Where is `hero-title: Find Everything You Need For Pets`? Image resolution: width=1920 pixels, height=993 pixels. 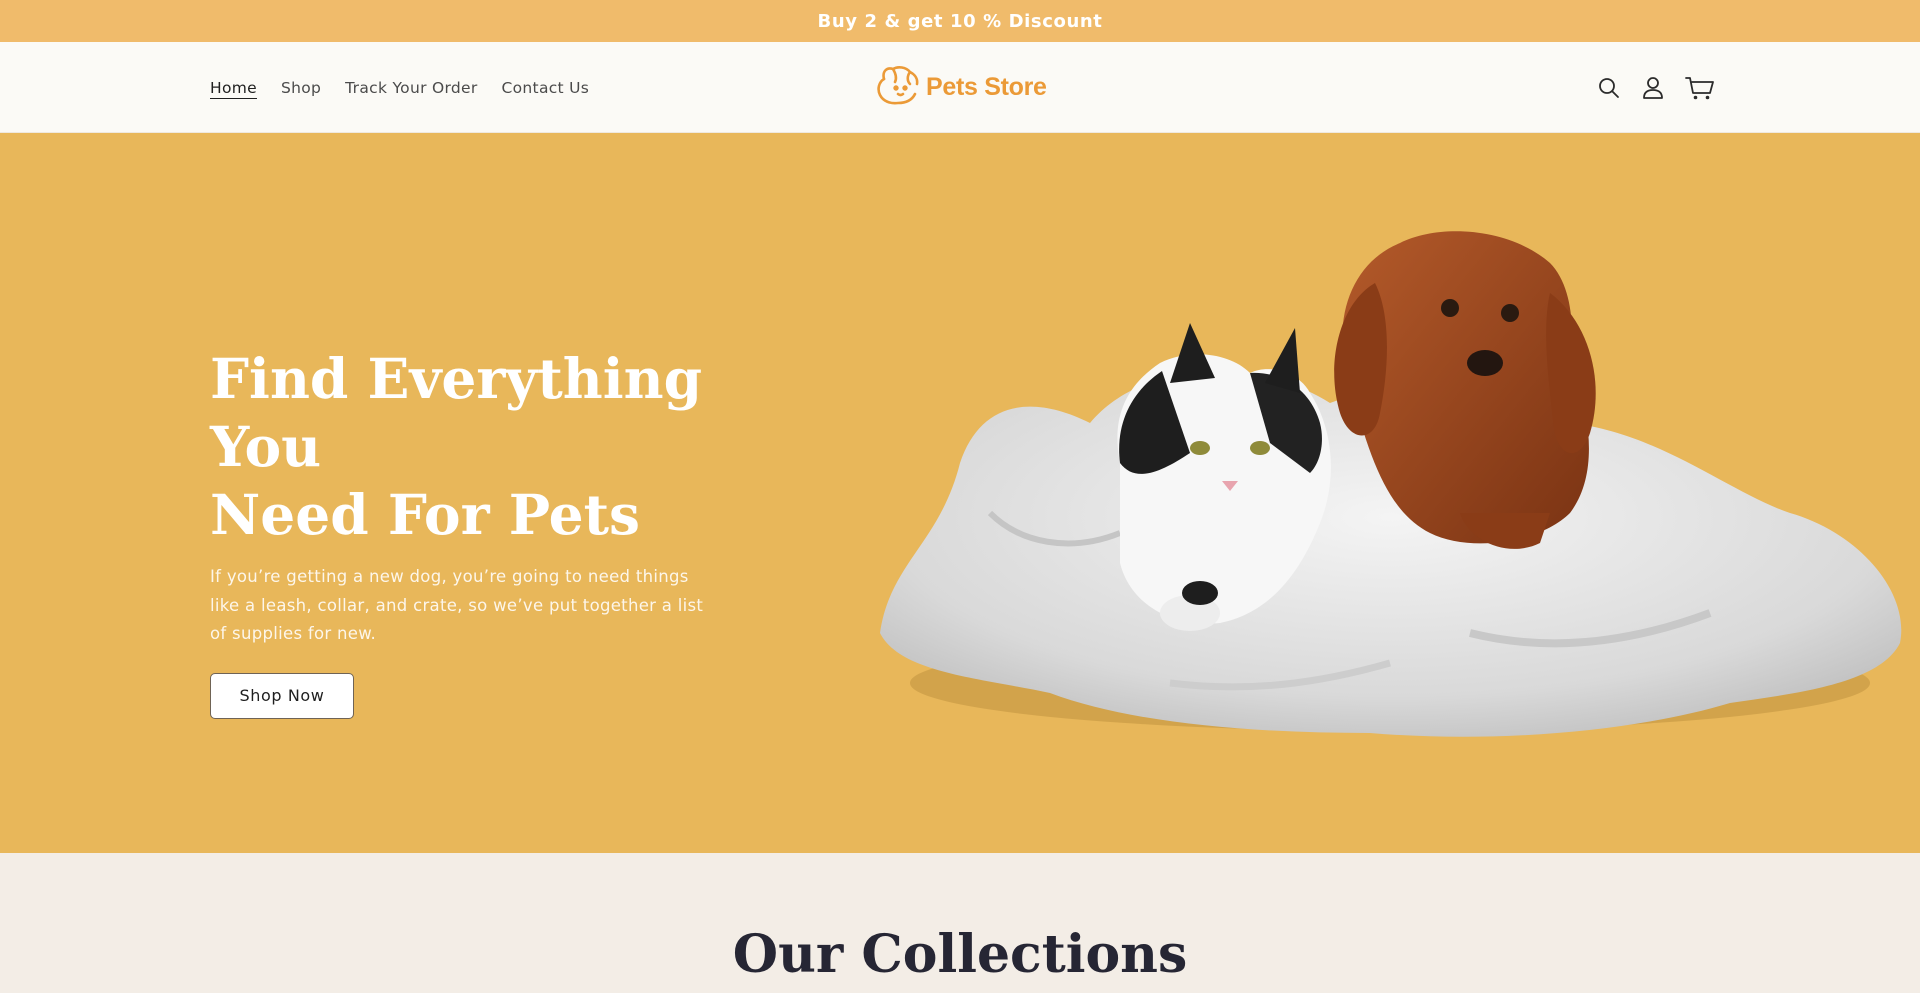
hero-title: Find Everything You Need For Pets is located at coordinates (490, 447).